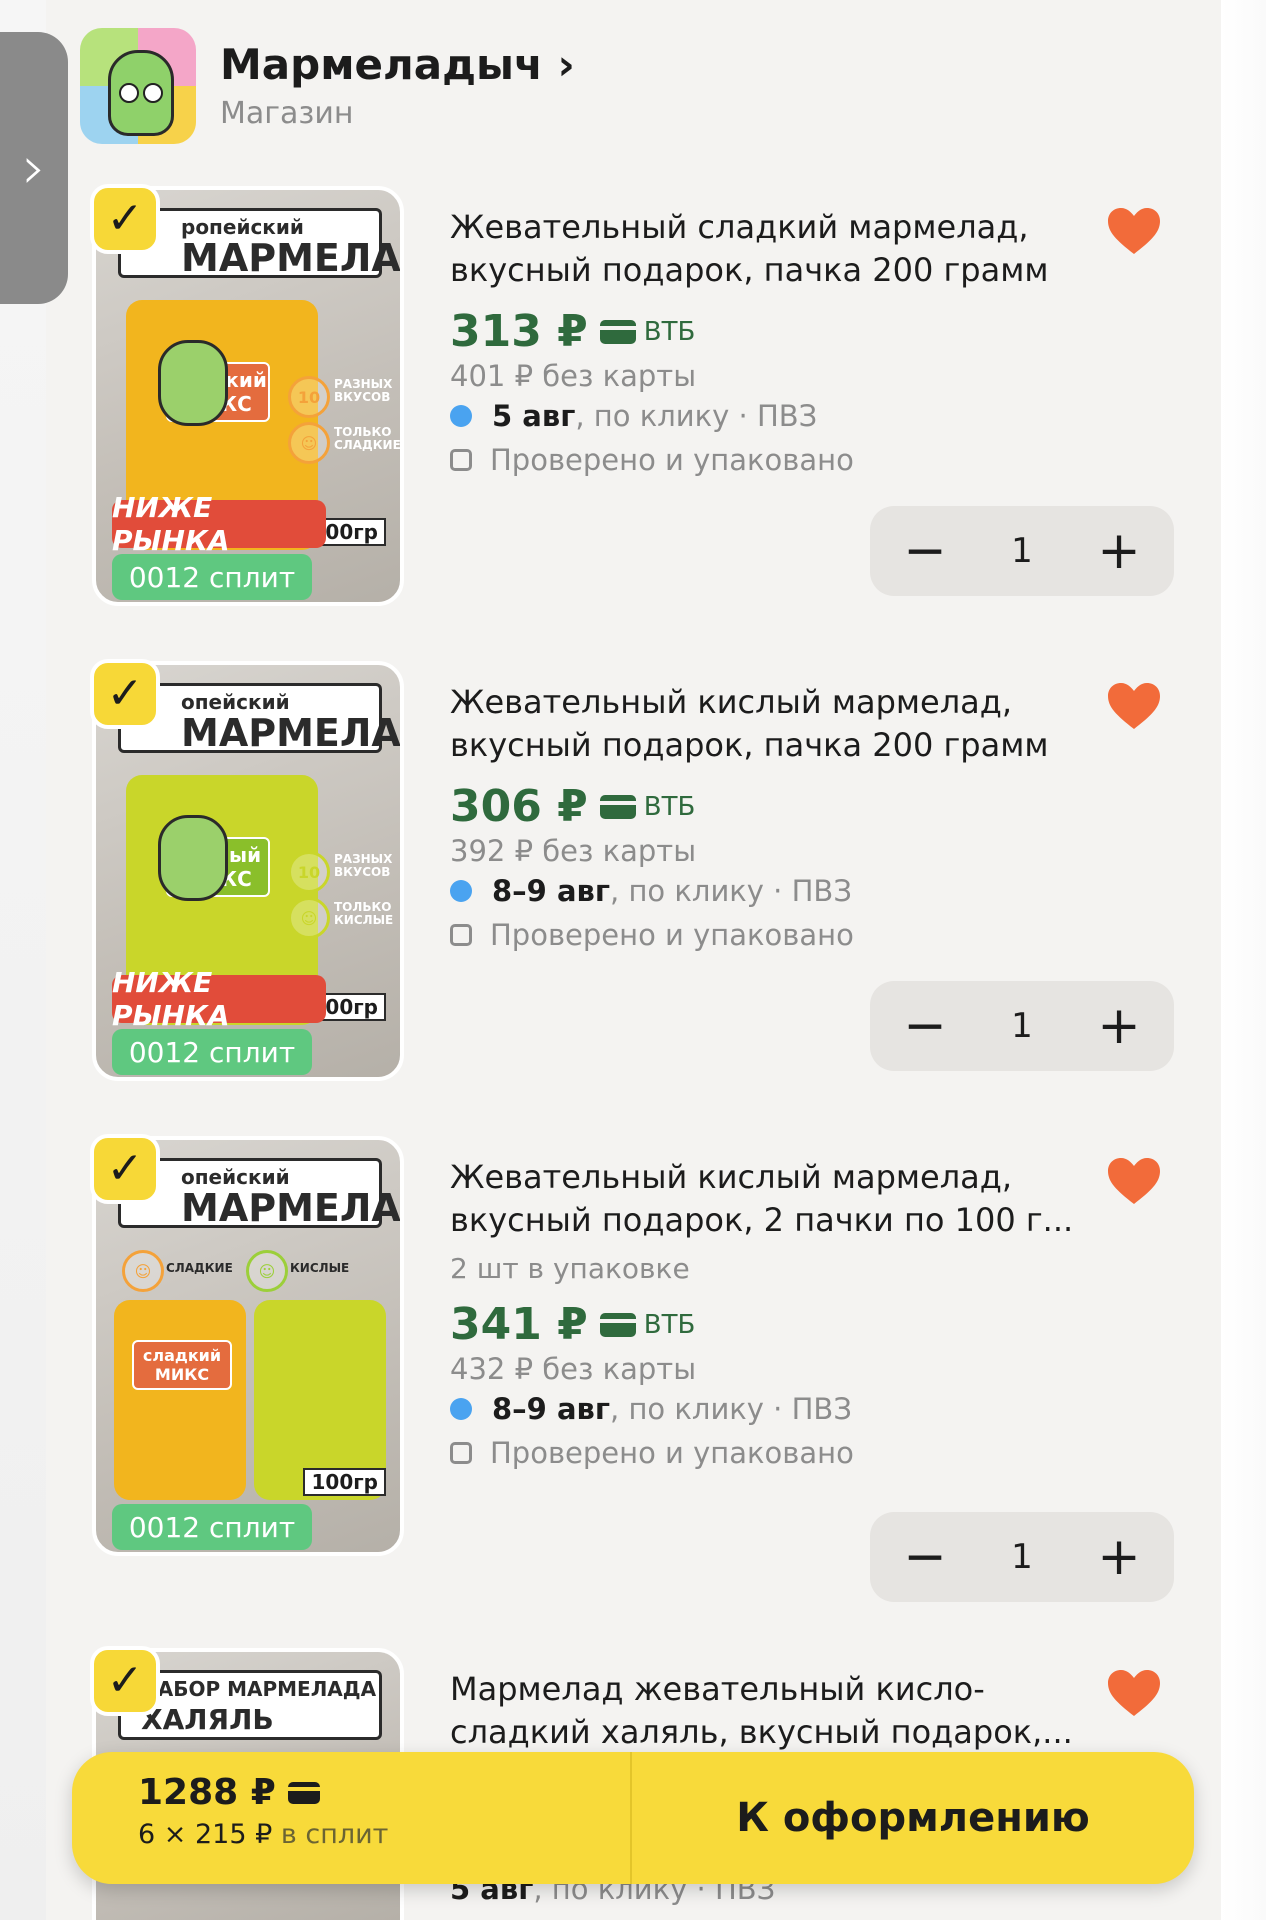  I want to click on collapse-side-tab: ›, so click(34, 168).